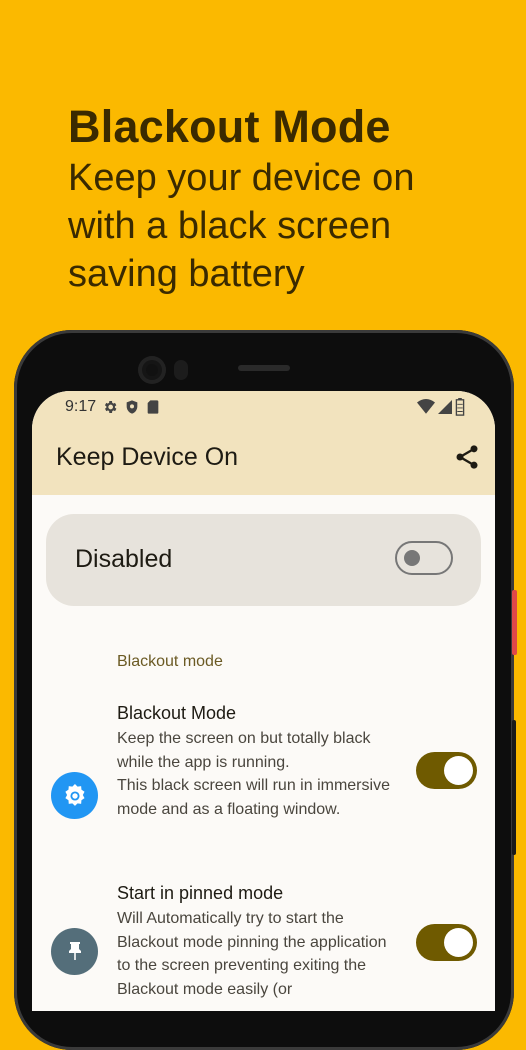 This screenshot has height=1050, width=526. What do you see at coordinates (229, 126) in the screenshot?
I see `promo-title: Blackout Mode` at bounding box center [229, 126].